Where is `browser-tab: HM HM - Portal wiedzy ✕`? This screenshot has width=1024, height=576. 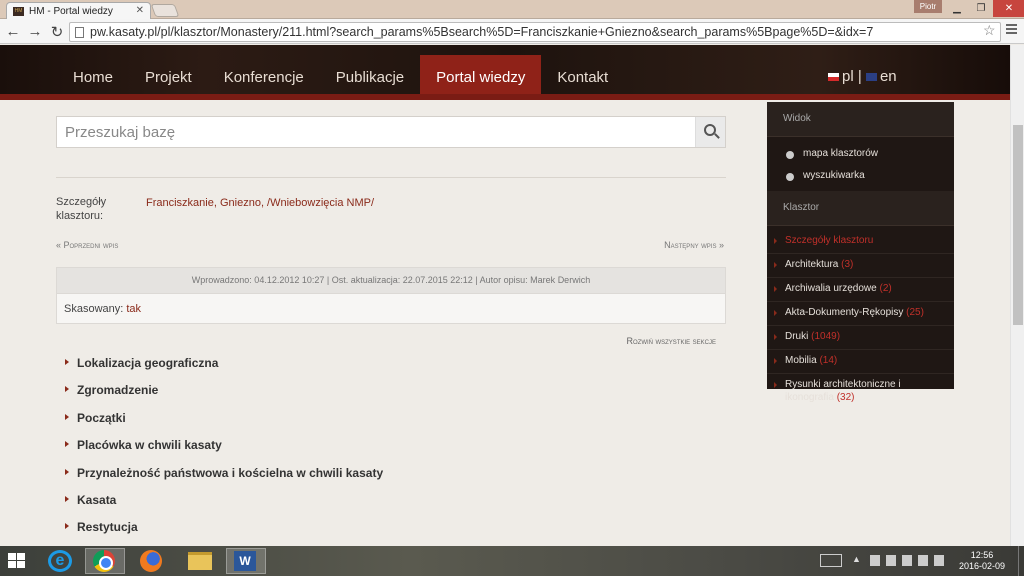 browser-tab: HM HM - Portal wiedzy ✕ is located at coordinates (78, 10).